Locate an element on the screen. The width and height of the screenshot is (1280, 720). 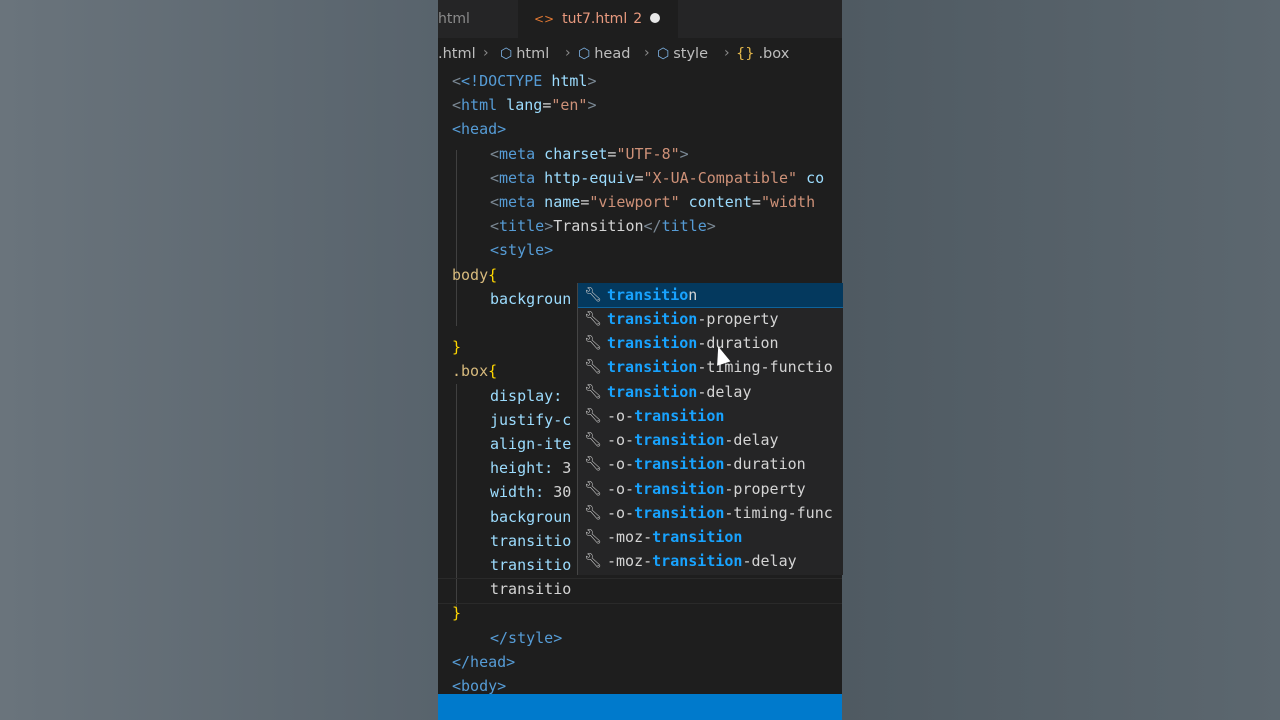
breadcrumb: .html › ⬡ html › ⬡ head › ⬡ style › {} .box is located at coordinates (640, 55).